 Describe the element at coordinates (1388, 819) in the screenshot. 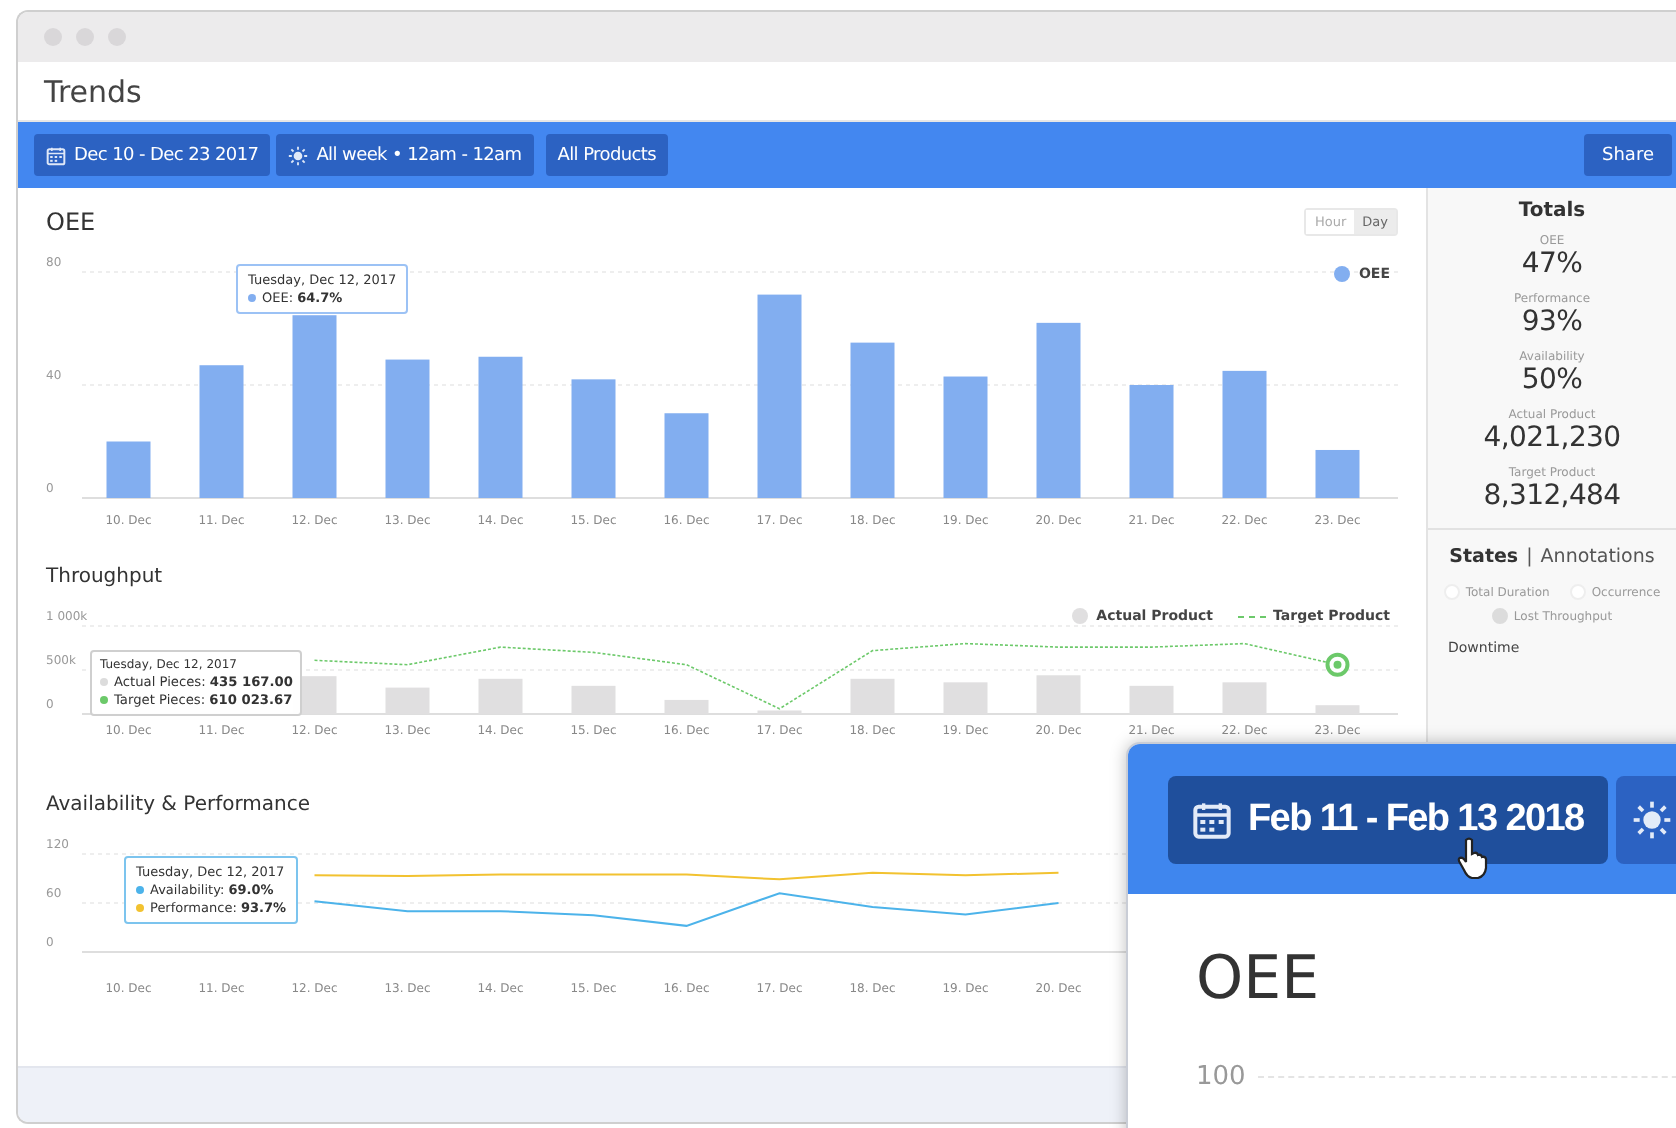

I see `date-range-button: Feb 11 - Feb 13 2018` at that location.